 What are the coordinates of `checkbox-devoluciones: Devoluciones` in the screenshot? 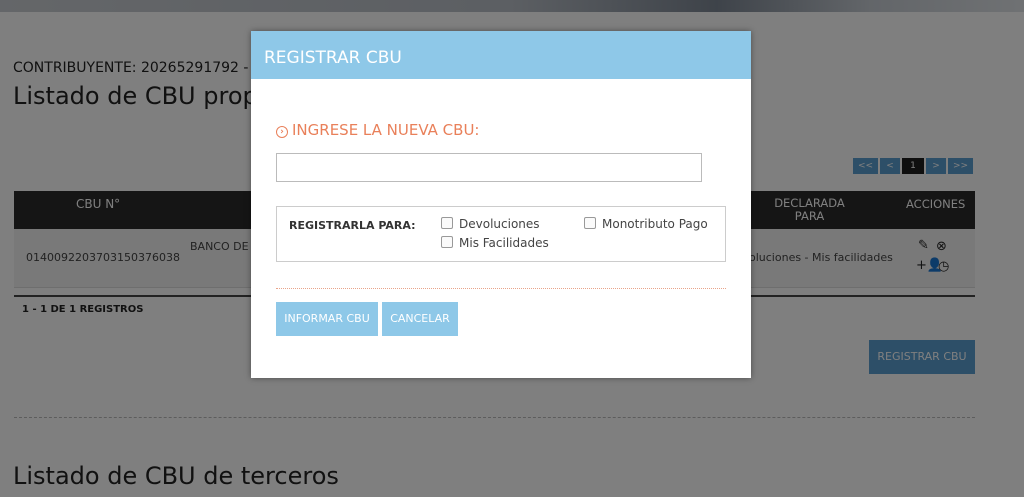 It's located at (490, 224).